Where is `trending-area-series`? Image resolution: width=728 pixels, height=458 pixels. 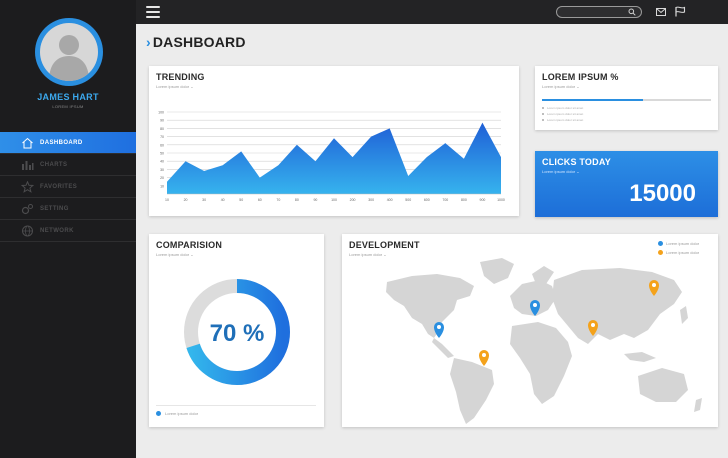
trending-area-series is located at coordinates (334, 158).